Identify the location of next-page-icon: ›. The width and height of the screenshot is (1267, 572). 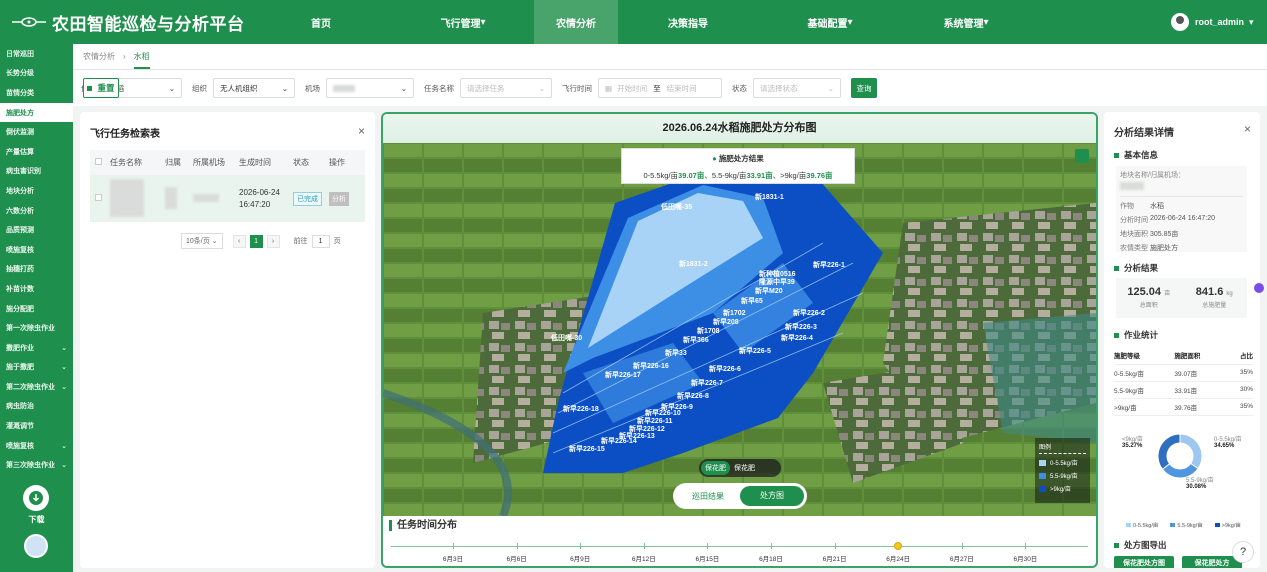
(273, 241).